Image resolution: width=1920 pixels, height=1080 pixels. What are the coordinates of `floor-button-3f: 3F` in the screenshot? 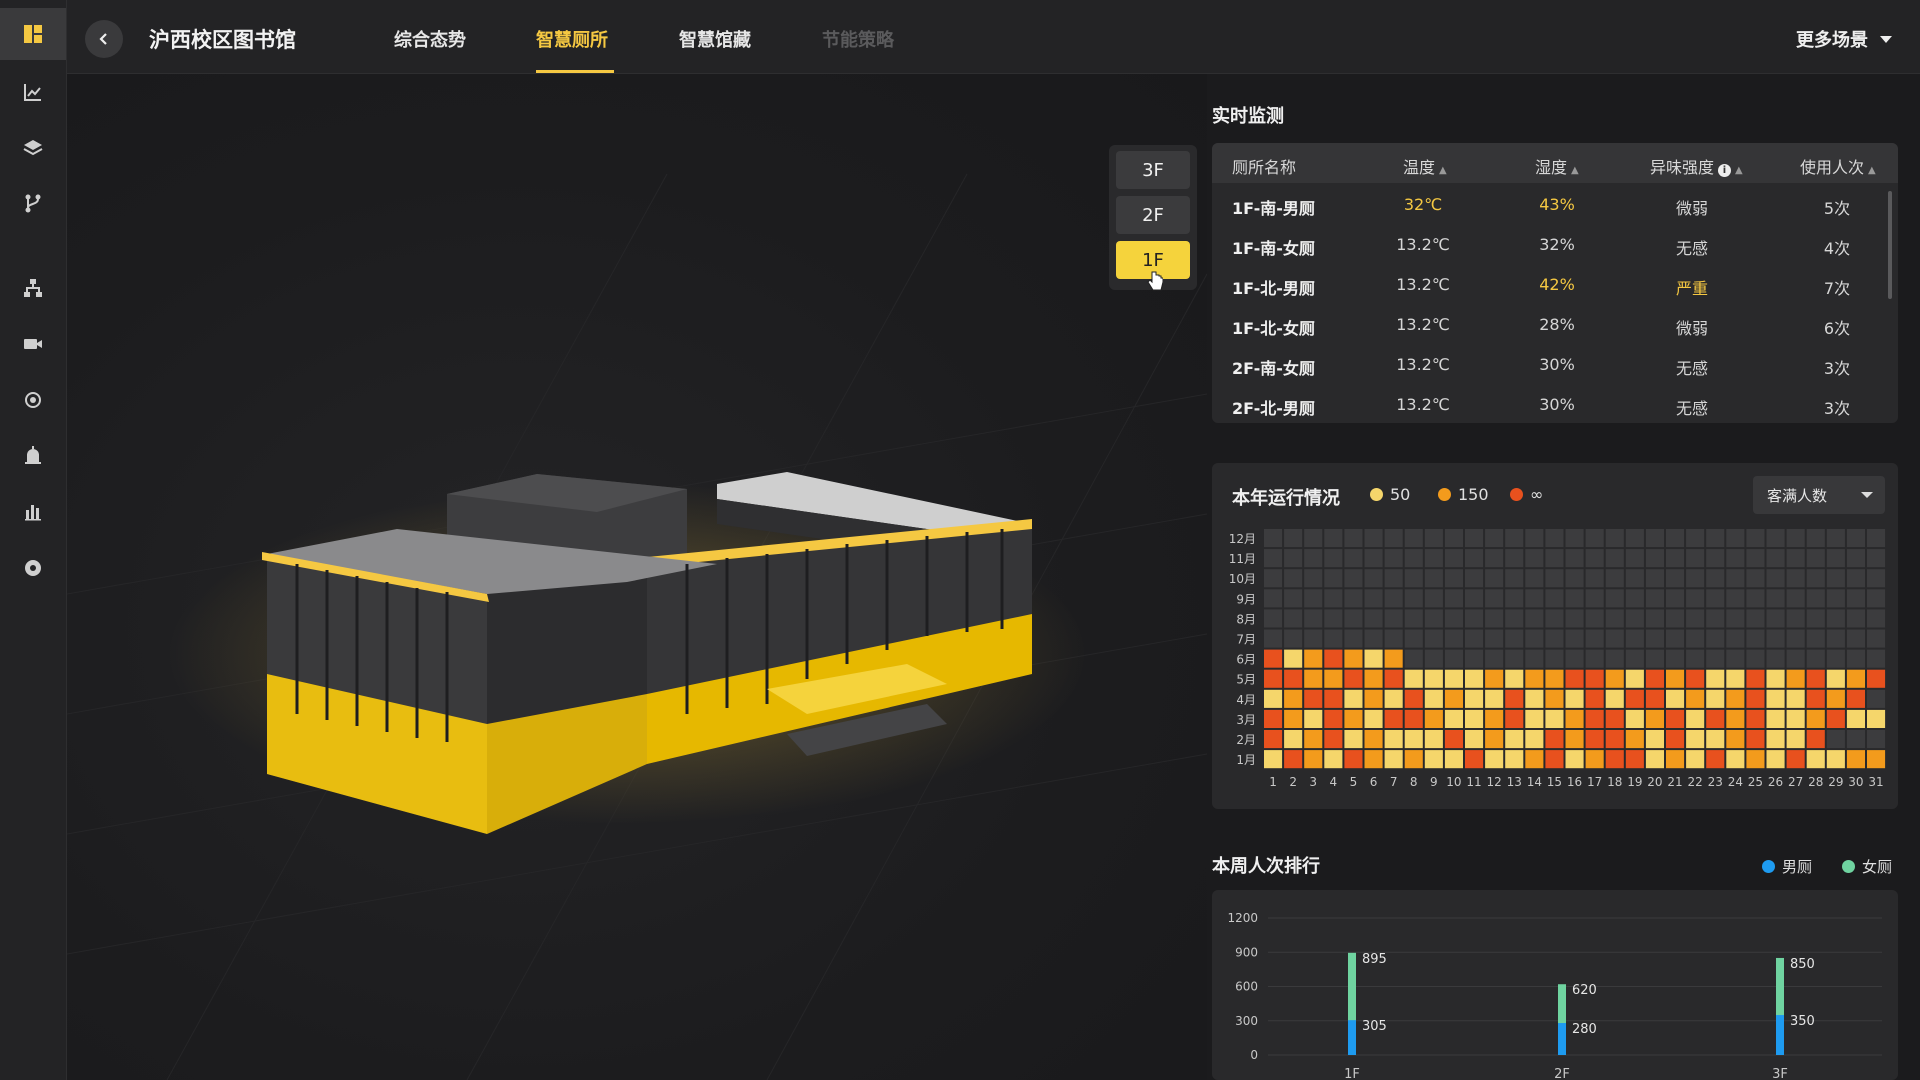 It's located at (1153, 170).